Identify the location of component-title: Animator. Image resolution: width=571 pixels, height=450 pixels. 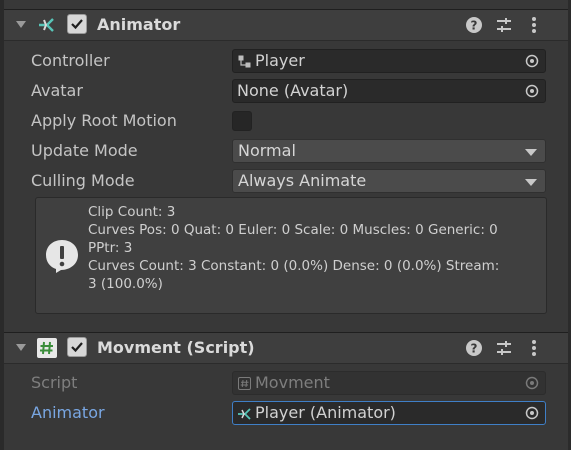
(139, 24).